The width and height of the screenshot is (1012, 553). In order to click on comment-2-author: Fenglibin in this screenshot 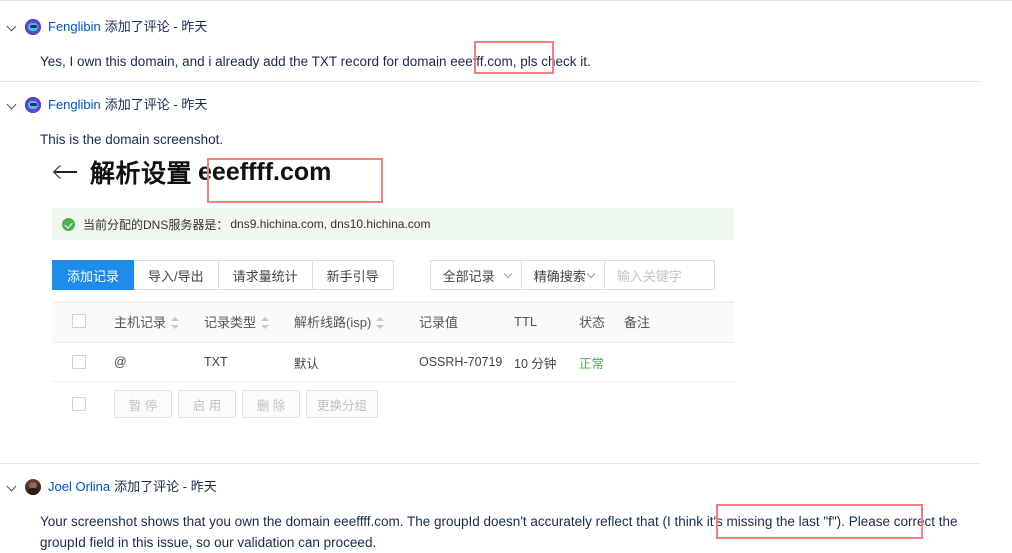, I will do `click(74, 105)`.